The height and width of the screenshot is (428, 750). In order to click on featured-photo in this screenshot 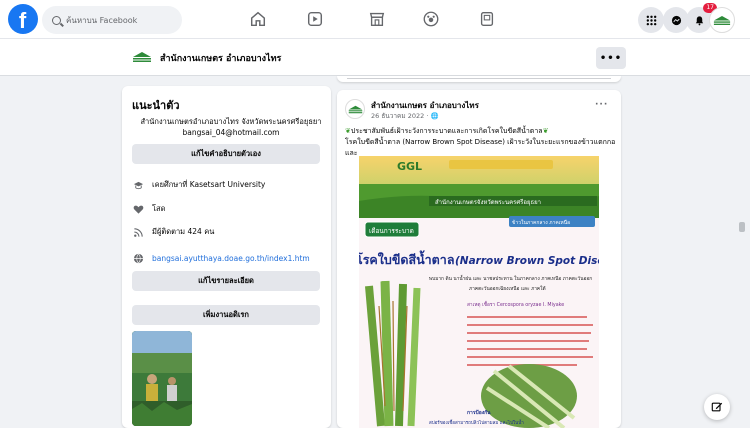, I will do `click(162, 378)`.